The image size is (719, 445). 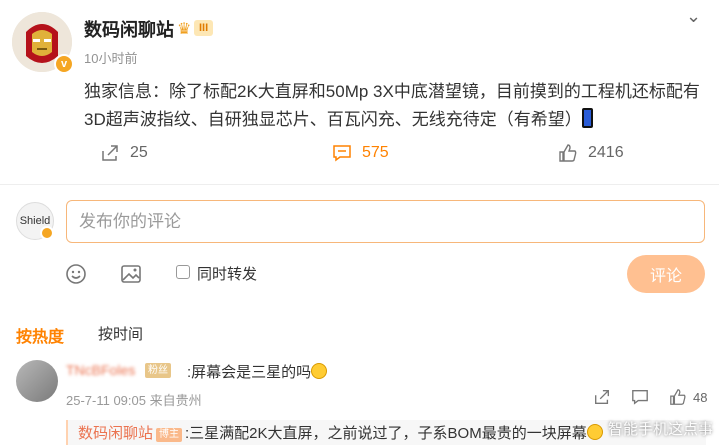 I want to click on comment-count: 575, so click(x=375, y=152).